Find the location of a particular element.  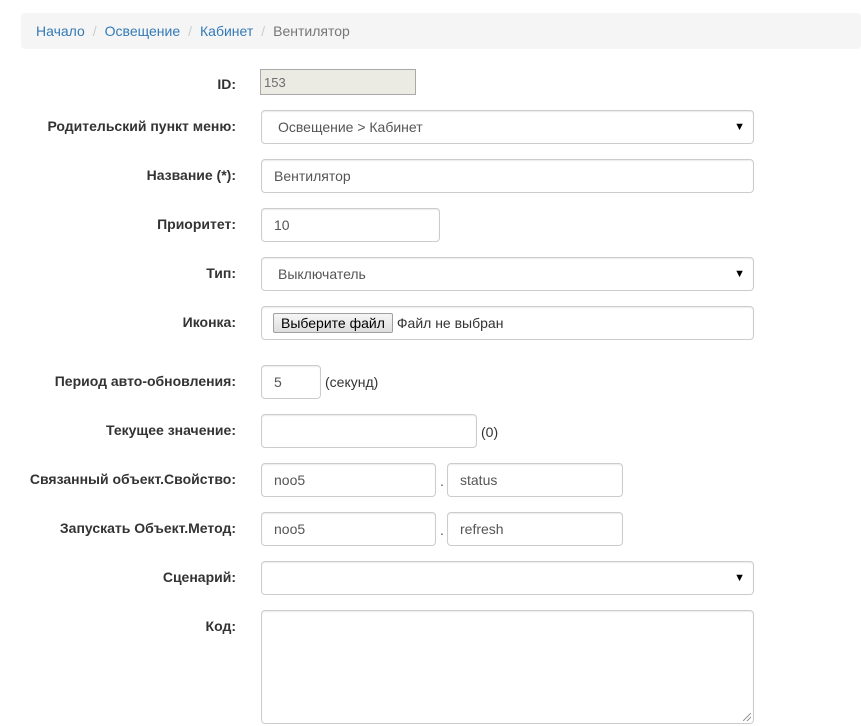

code-textarea is located at coordinates (507, 667).